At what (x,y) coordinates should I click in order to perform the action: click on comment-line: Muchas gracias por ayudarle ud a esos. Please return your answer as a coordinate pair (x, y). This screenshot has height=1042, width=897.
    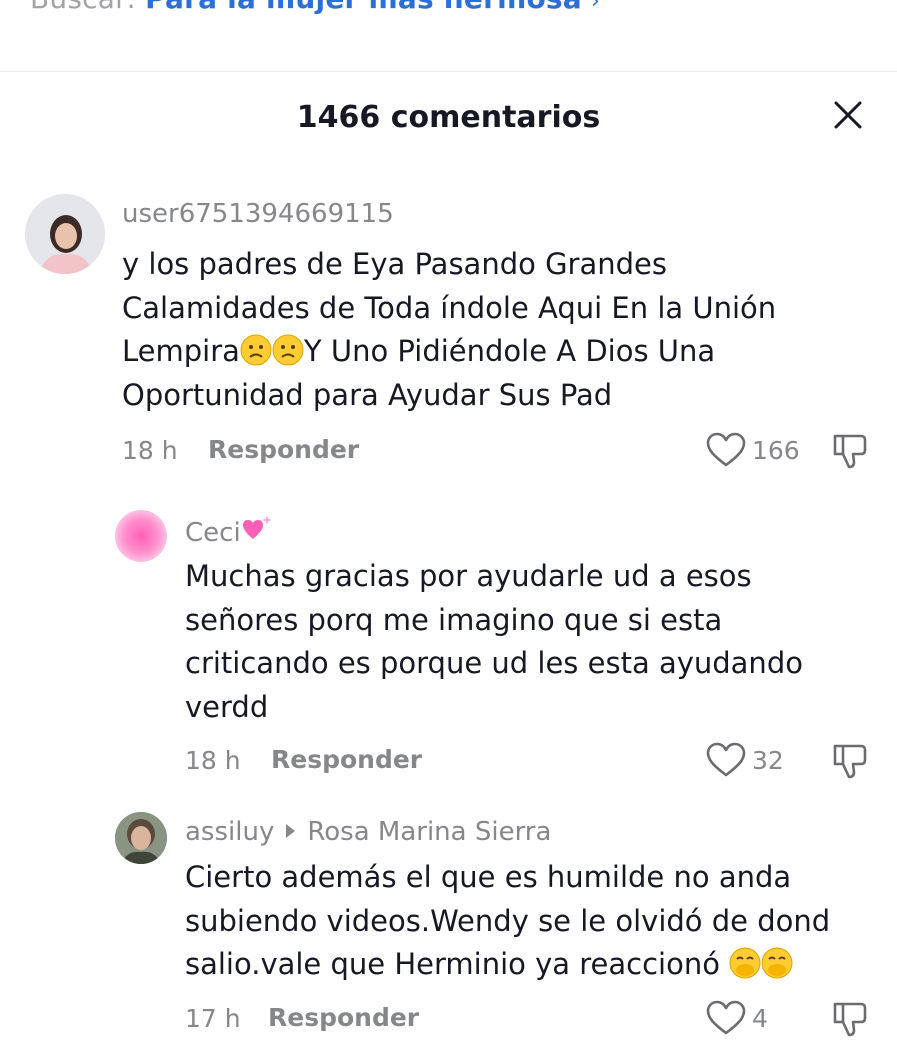
    Looking at the image, I should click on (468, 576).